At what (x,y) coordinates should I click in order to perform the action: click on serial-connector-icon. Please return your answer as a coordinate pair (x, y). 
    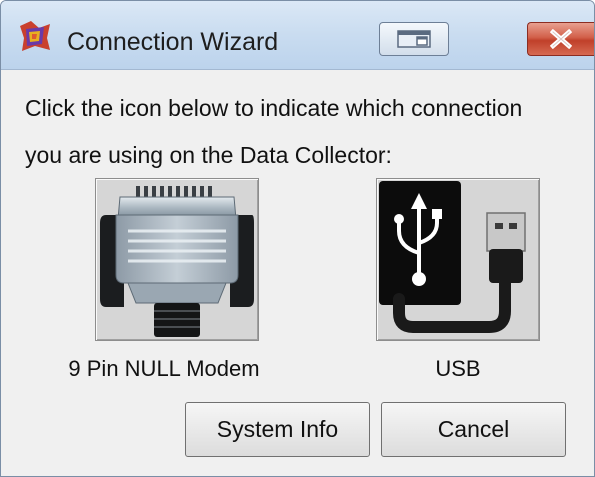
    Looking at the image, I should click on (177, 261).